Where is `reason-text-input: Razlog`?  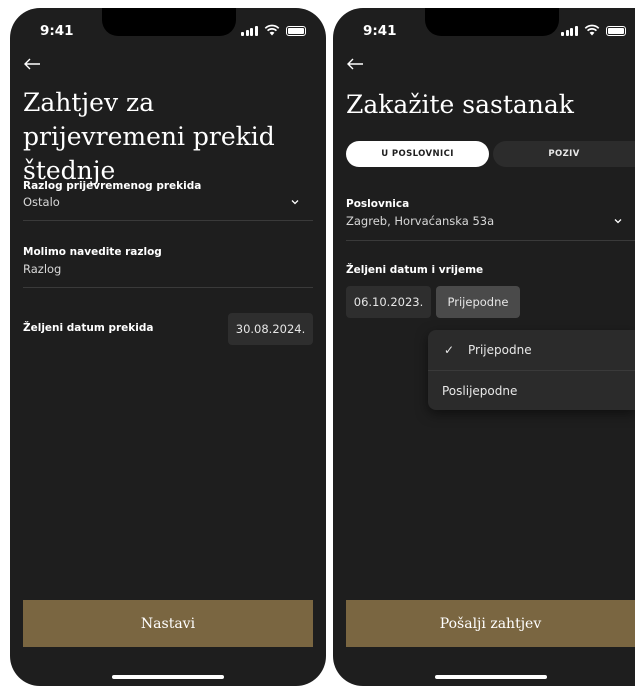 reason-text-input: Razlog is located at coordinates (42, 269).